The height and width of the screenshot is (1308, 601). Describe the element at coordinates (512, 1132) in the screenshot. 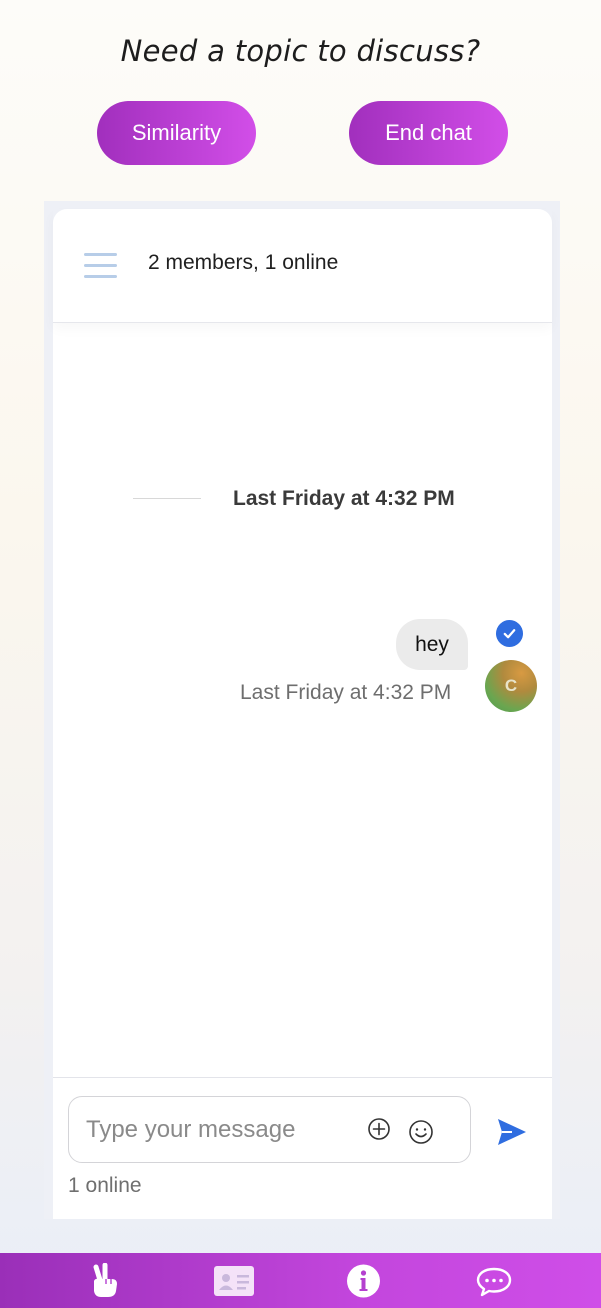

I see `send-icon` at that location.